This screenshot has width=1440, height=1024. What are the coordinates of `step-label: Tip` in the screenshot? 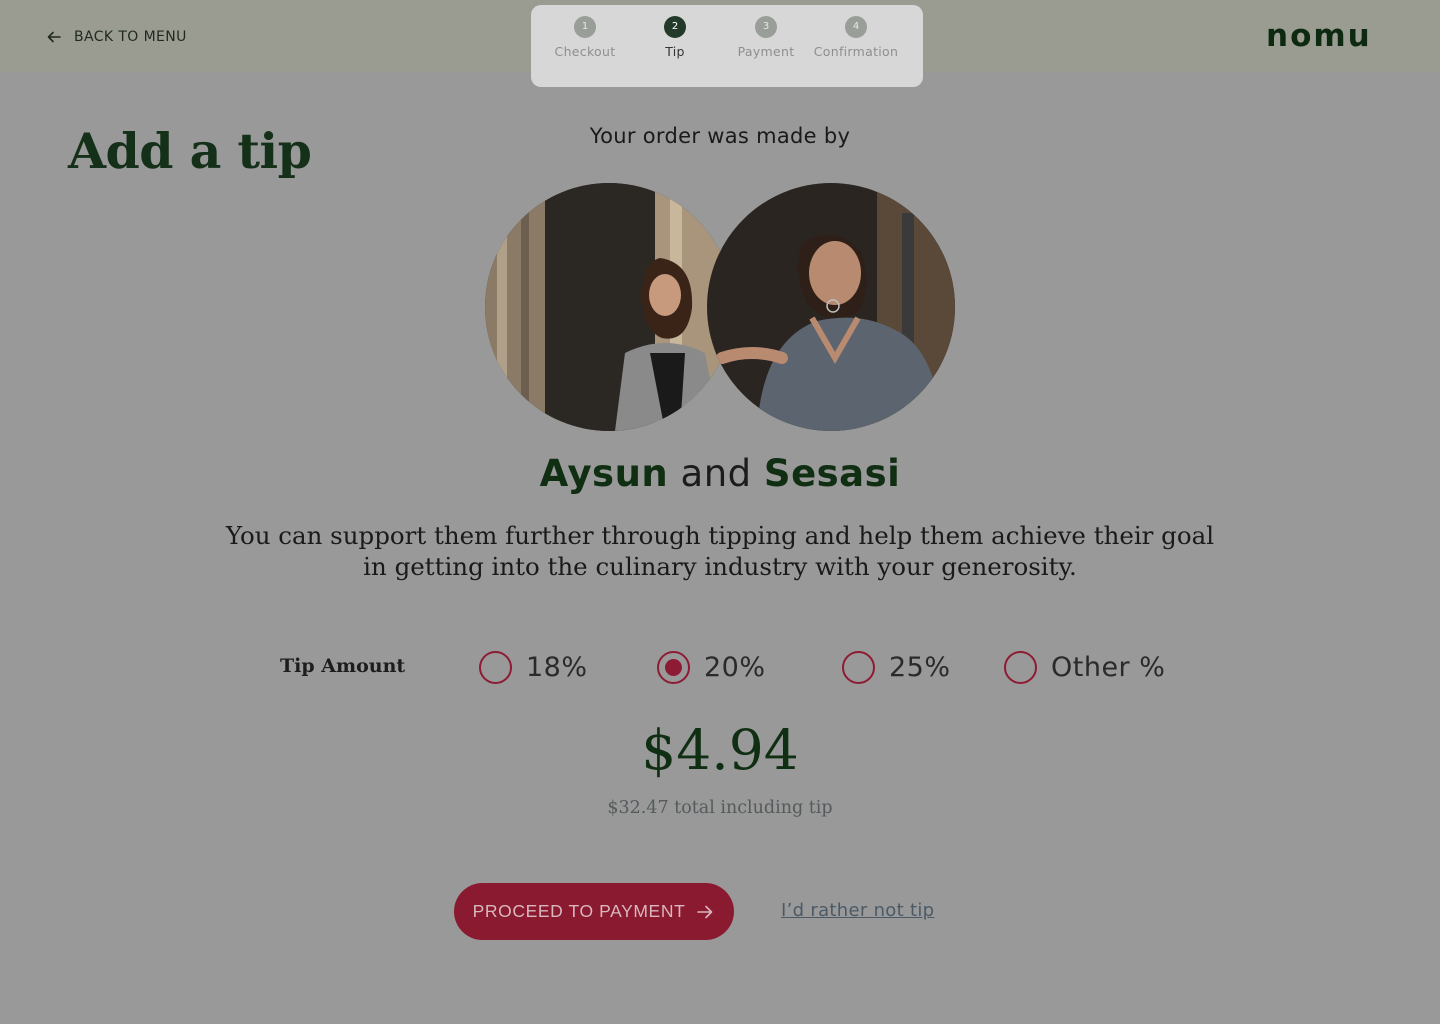 It's located at (675, 51).